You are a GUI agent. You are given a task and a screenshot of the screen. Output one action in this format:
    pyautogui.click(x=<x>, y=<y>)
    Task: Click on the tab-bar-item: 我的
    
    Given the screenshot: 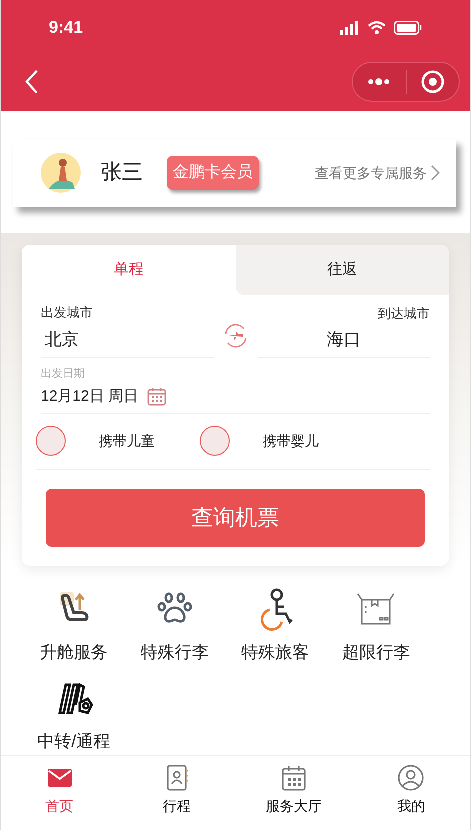 What is the action you would take?
    pyautogui.click(x=411, y=793)
    